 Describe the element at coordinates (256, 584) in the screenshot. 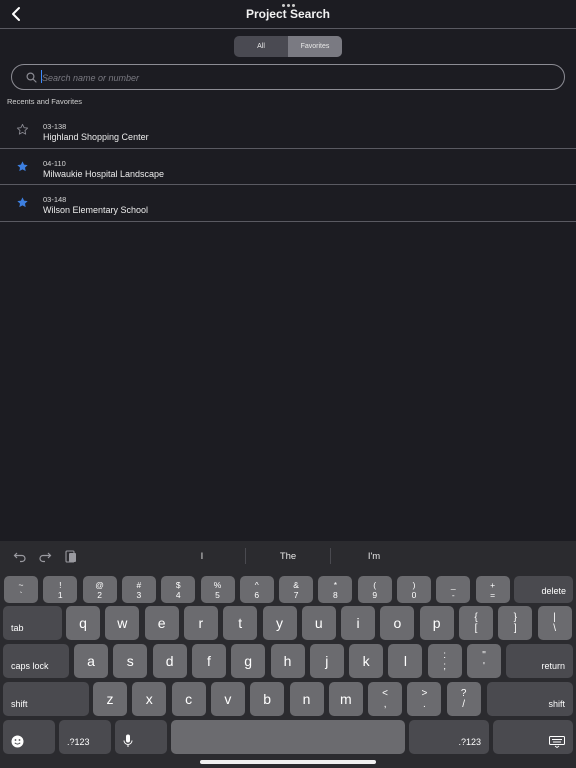

I see `key-upper-char: ^` at that location.